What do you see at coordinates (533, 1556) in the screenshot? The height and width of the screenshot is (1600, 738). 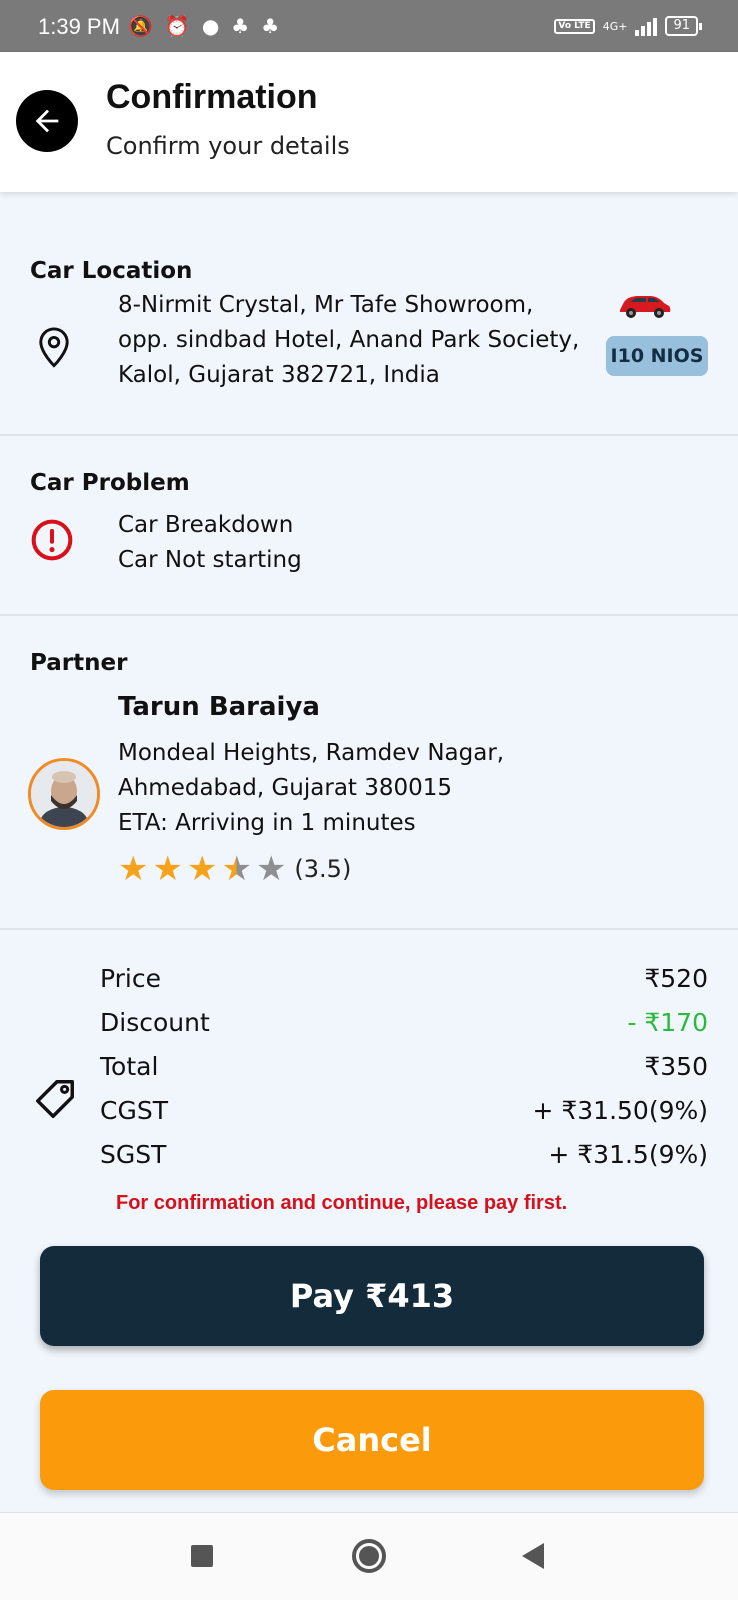 I see `system-back-button` at bounding box center [533, 1556].